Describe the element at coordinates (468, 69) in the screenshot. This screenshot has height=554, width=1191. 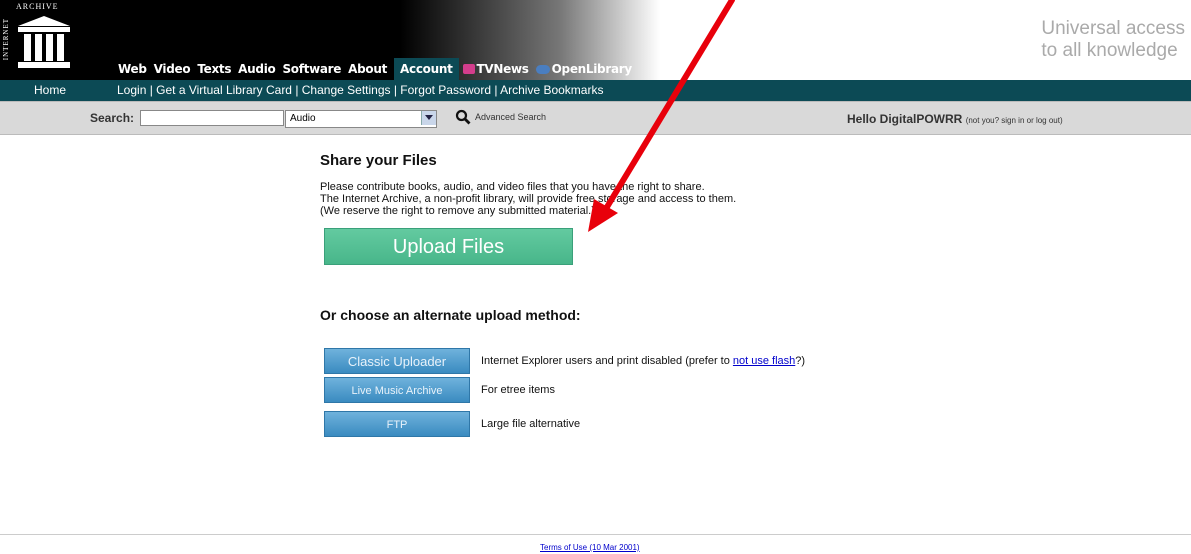
I see `tv-icon` at that location.